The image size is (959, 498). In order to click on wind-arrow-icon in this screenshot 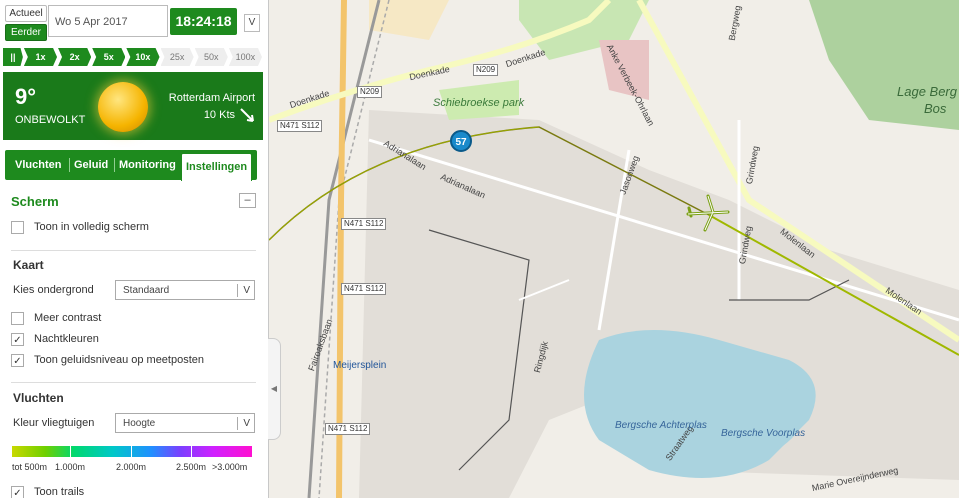, I will do `click(247, 115)`.